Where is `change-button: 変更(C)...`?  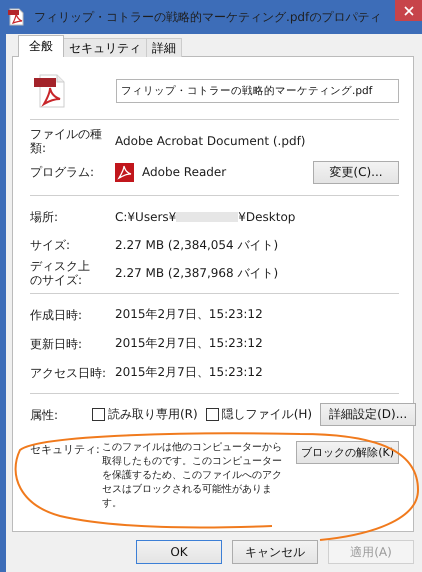
change-button: 変更(C)... is located at coordinates (356, 172).